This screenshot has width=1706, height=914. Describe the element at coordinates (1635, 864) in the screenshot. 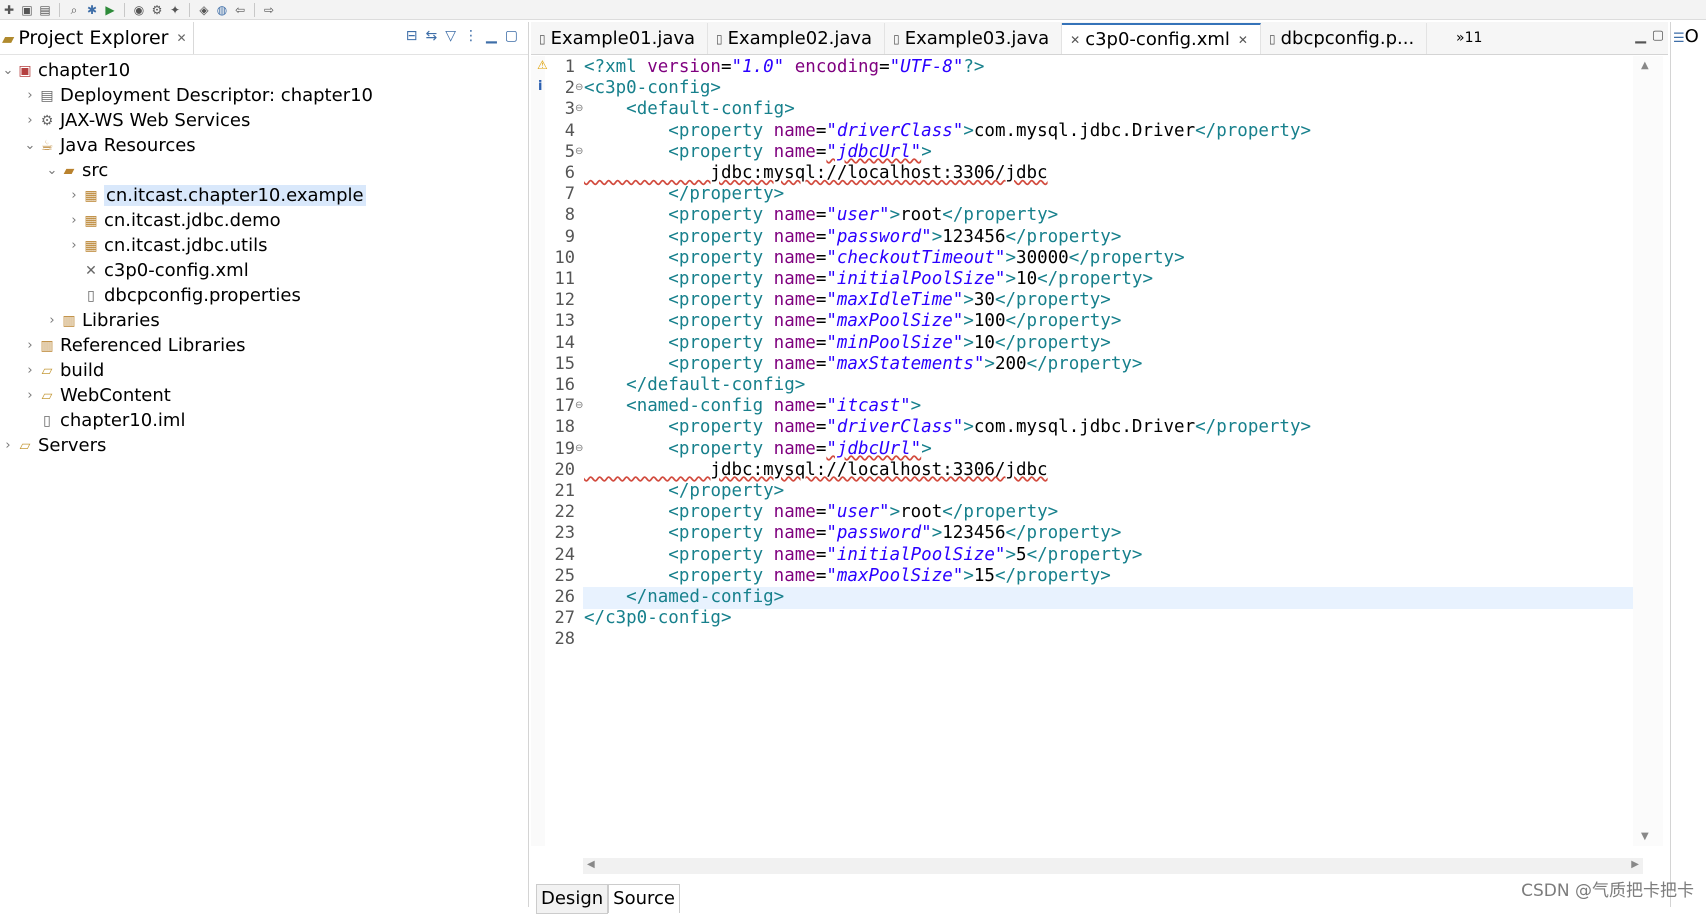

I see `scroll-right-icon: ▶` at that location.